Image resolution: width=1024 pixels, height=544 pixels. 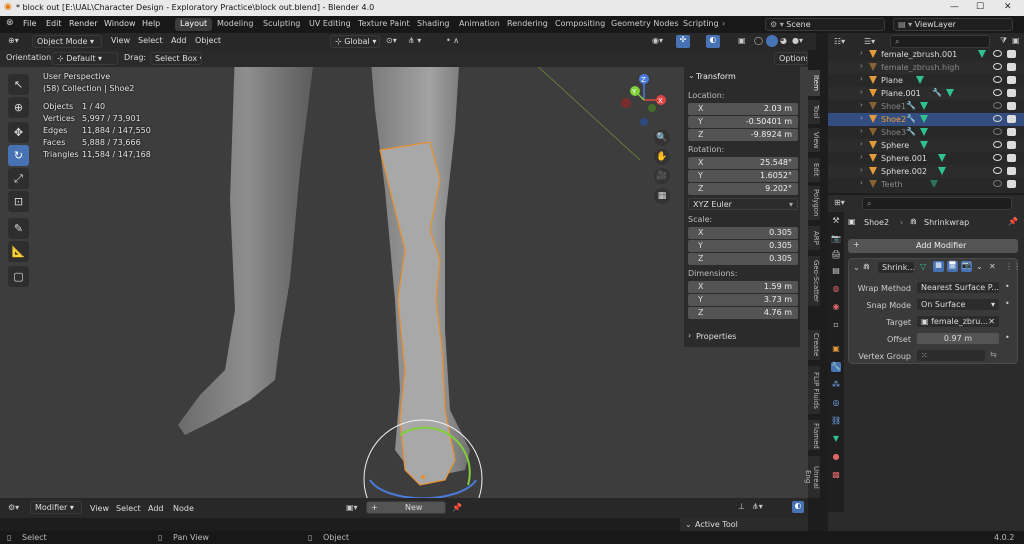 What do you see at coordinates (814, 112) in the screenshot?
I see `tab-tool: Tool` at bounding box center [814, 112].